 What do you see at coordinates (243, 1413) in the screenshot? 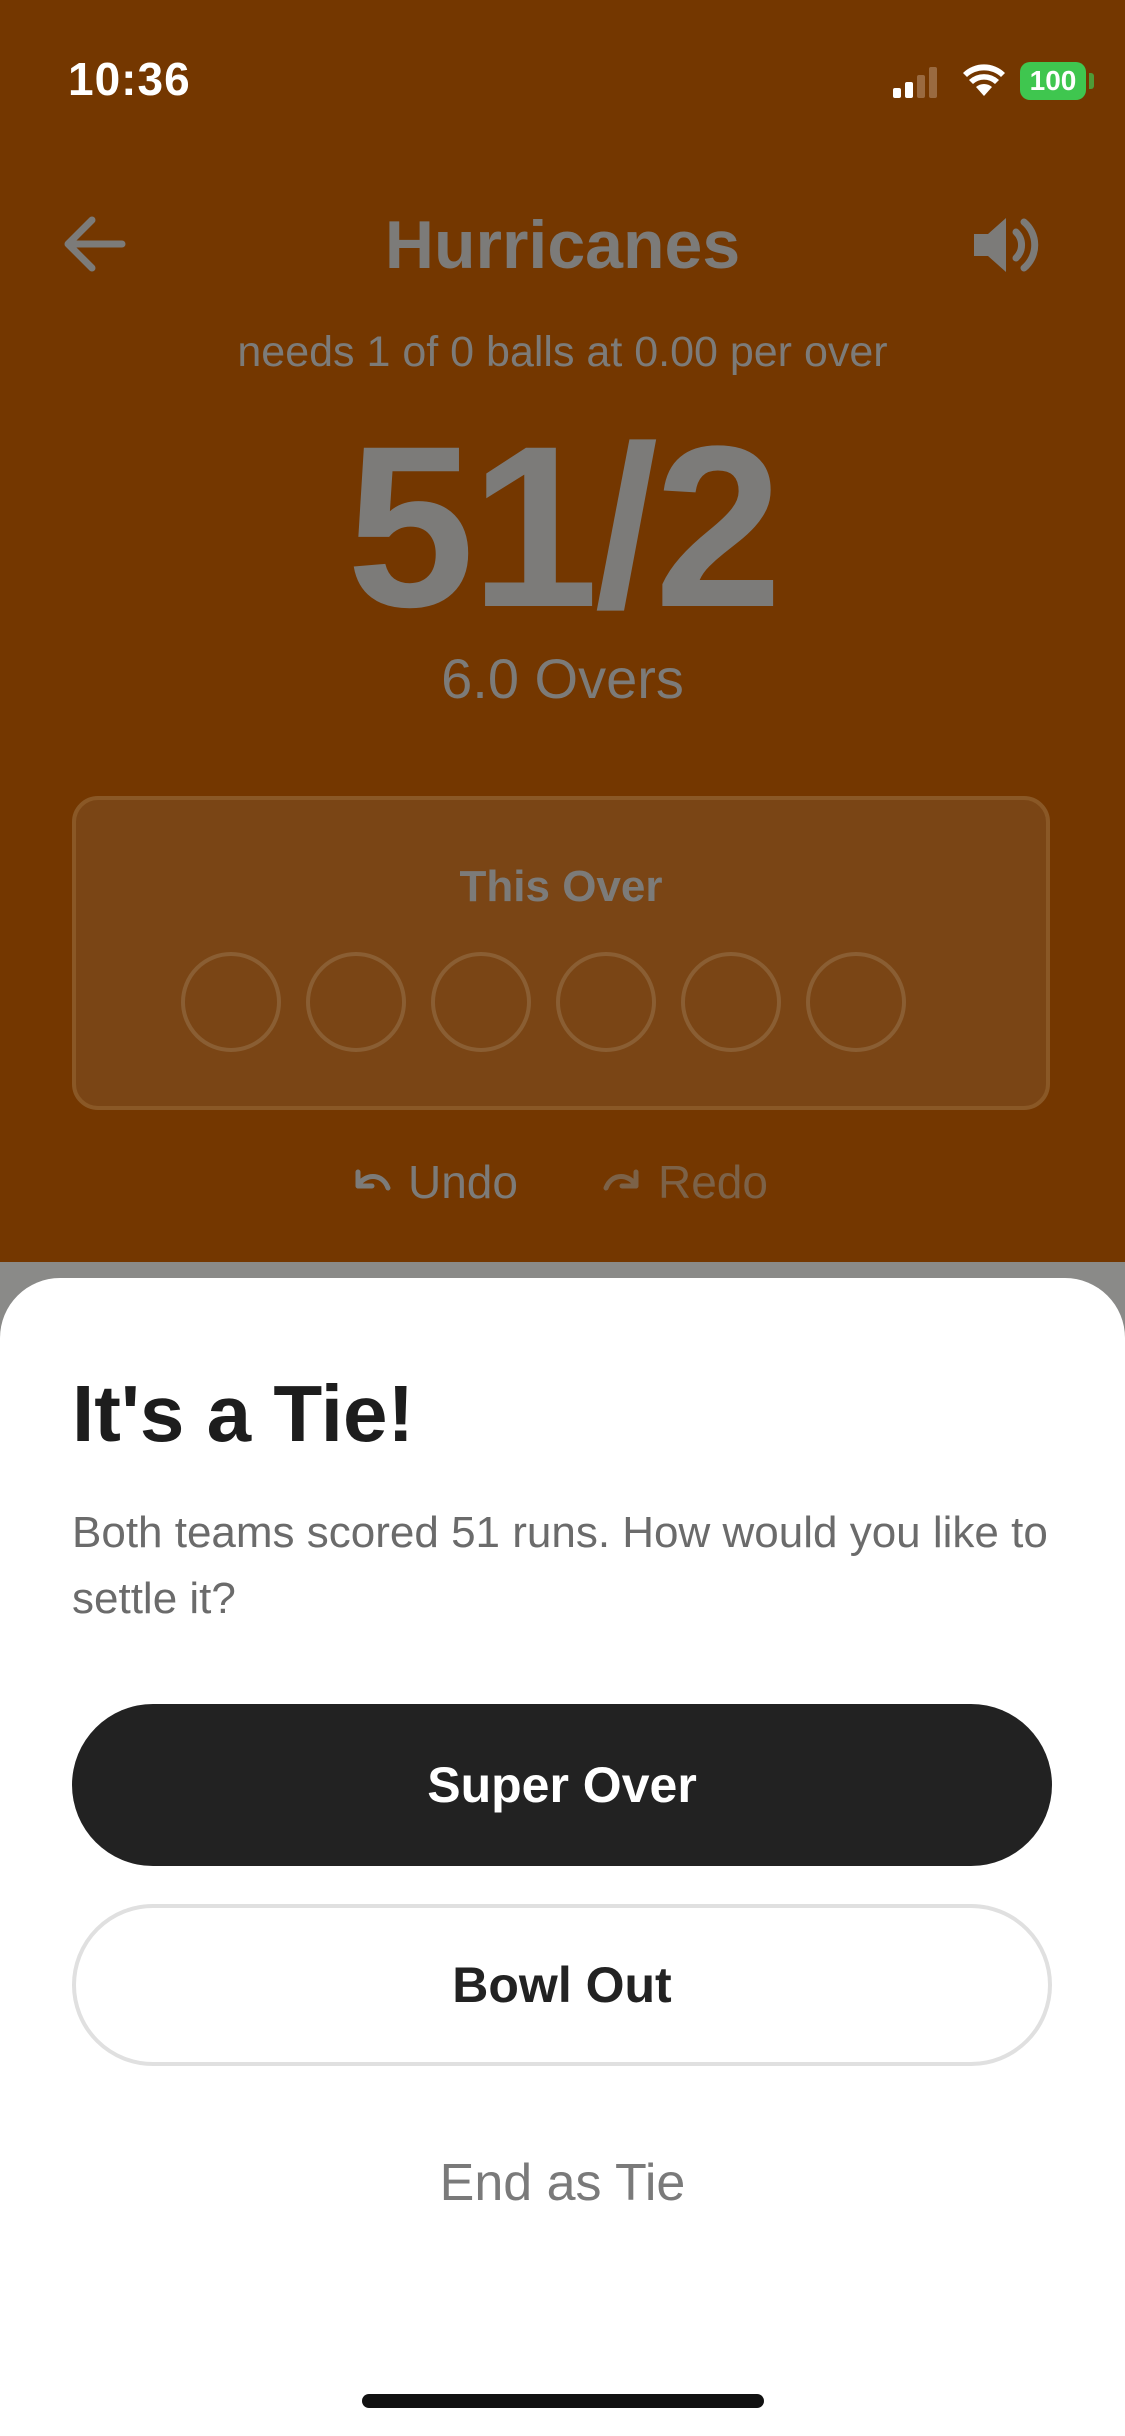
I see `sheet-title: It's a Tie!` at bounding box center [243, 1413].